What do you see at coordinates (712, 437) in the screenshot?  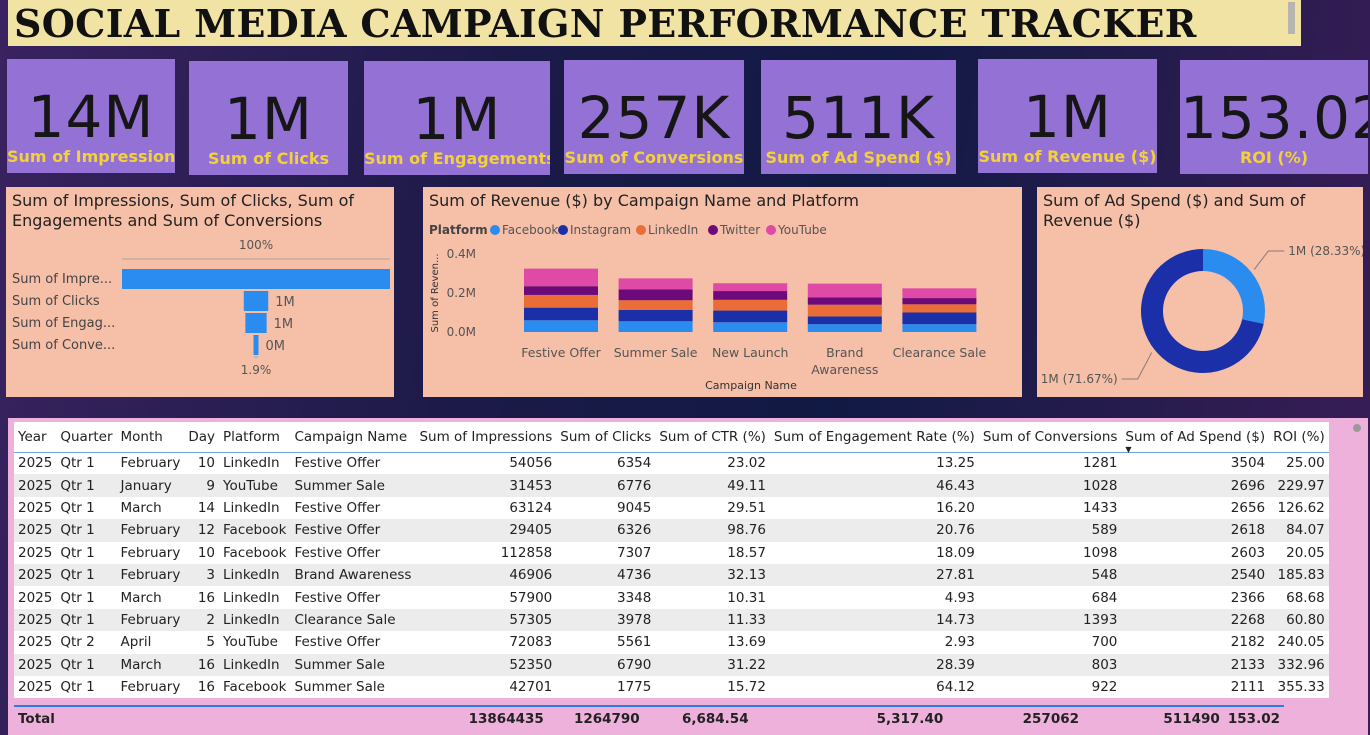 I see `column-header: Sum of CTR (%)` at bounding box center [712, 437].